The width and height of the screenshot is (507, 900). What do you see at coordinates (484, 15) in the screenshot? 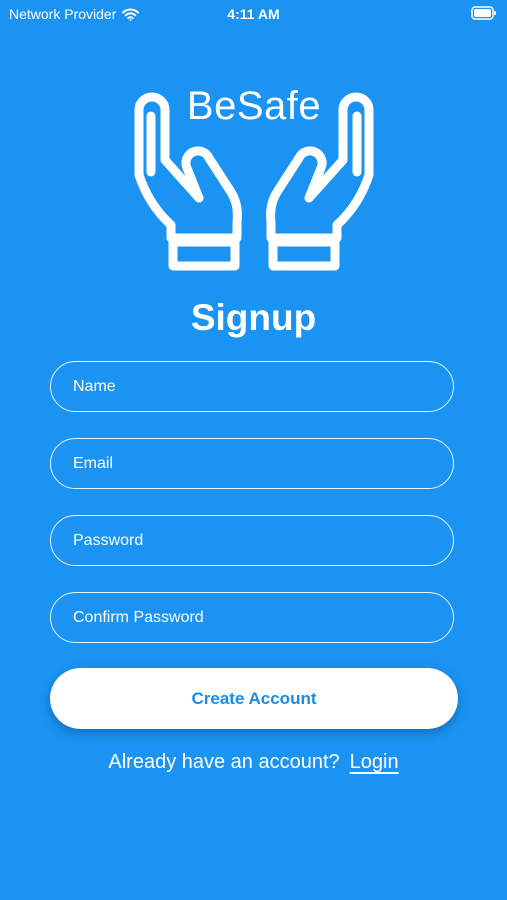
I see `battery-icon` at bounding box center [484, 15].